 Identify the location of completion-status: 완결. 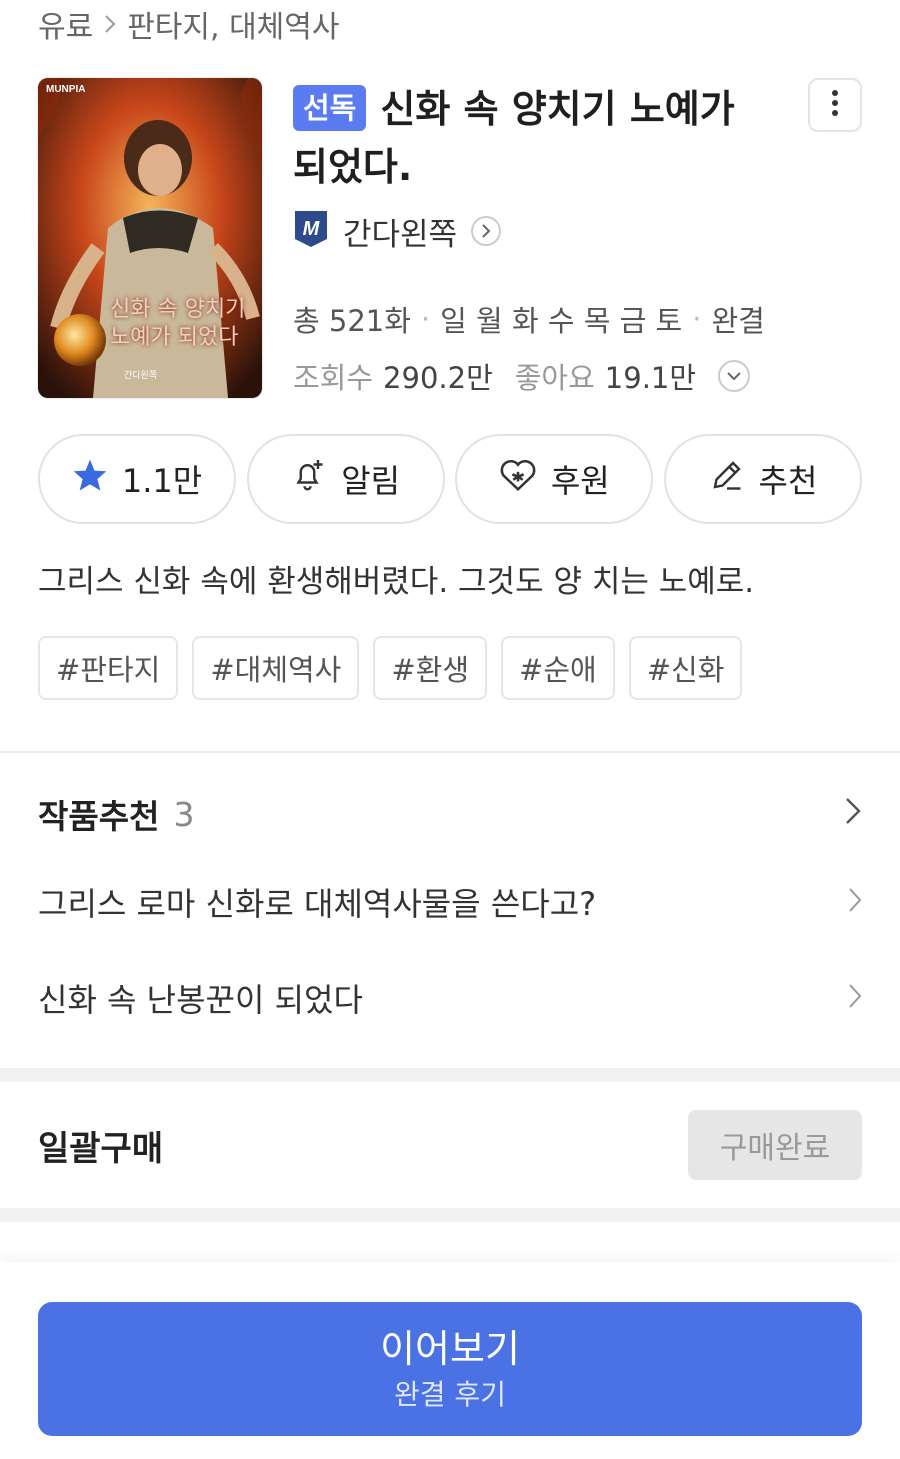
(738, 321).